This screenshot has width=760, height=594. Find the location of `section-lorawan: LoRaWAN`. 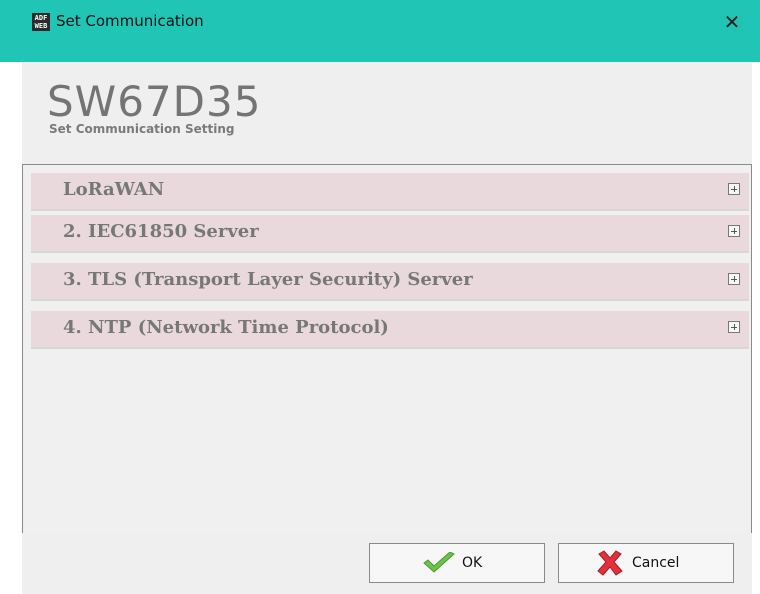

section-lorawan: LoRaWAN is located at coordinates (390, 192).